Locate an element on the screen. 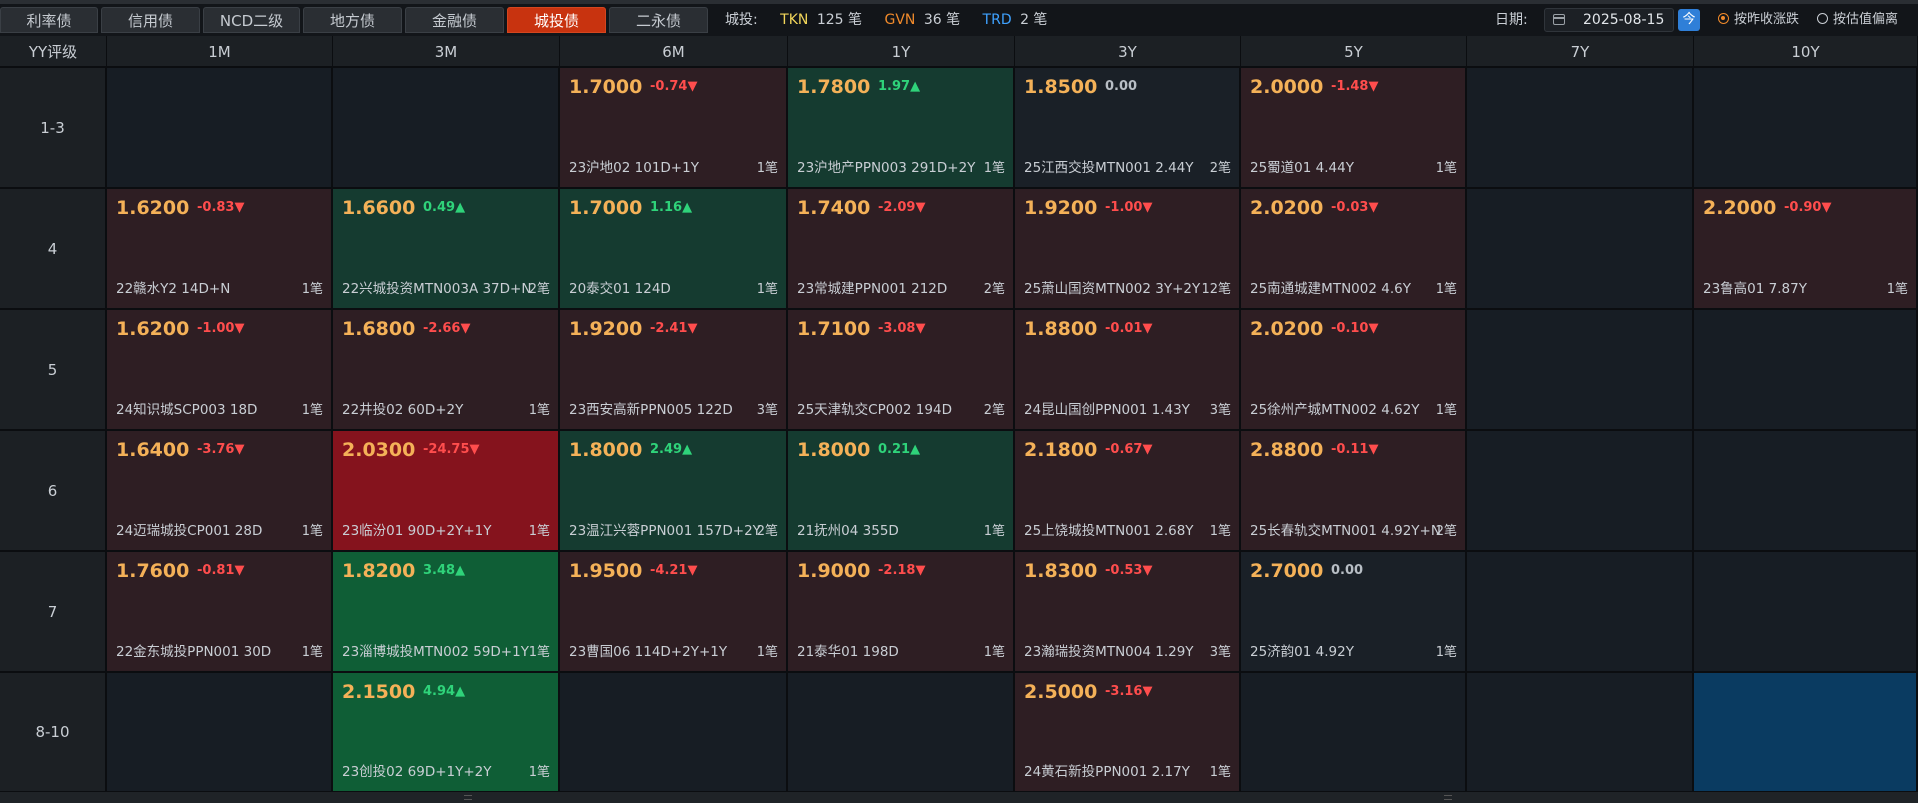 This screenshot has width=1918, height=803. column-header-1M: 1M is located at coordinates (220, 52).